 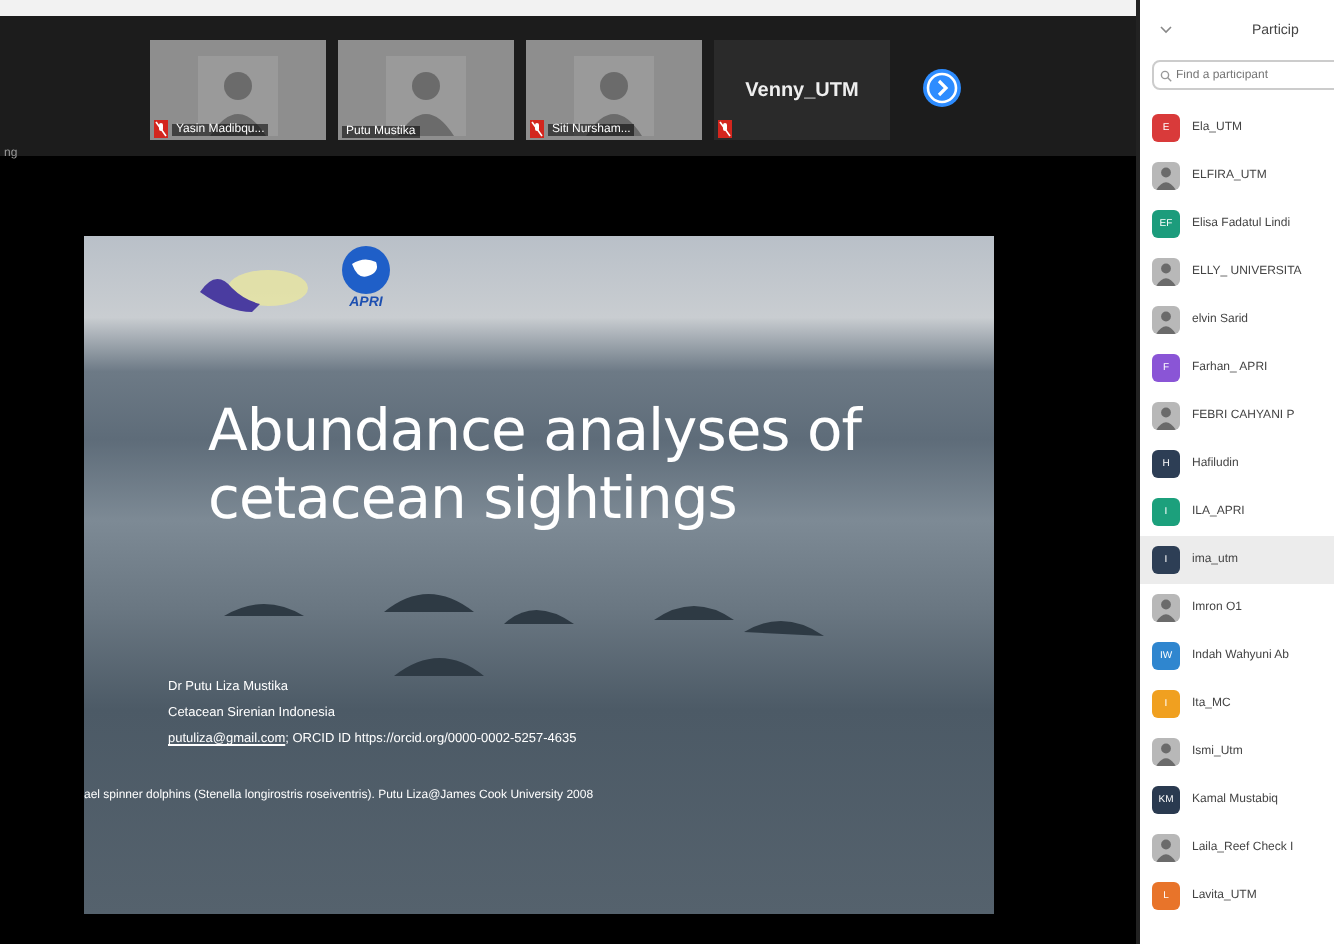 I want to click on next-page-icon, so click(x=942, y=88).